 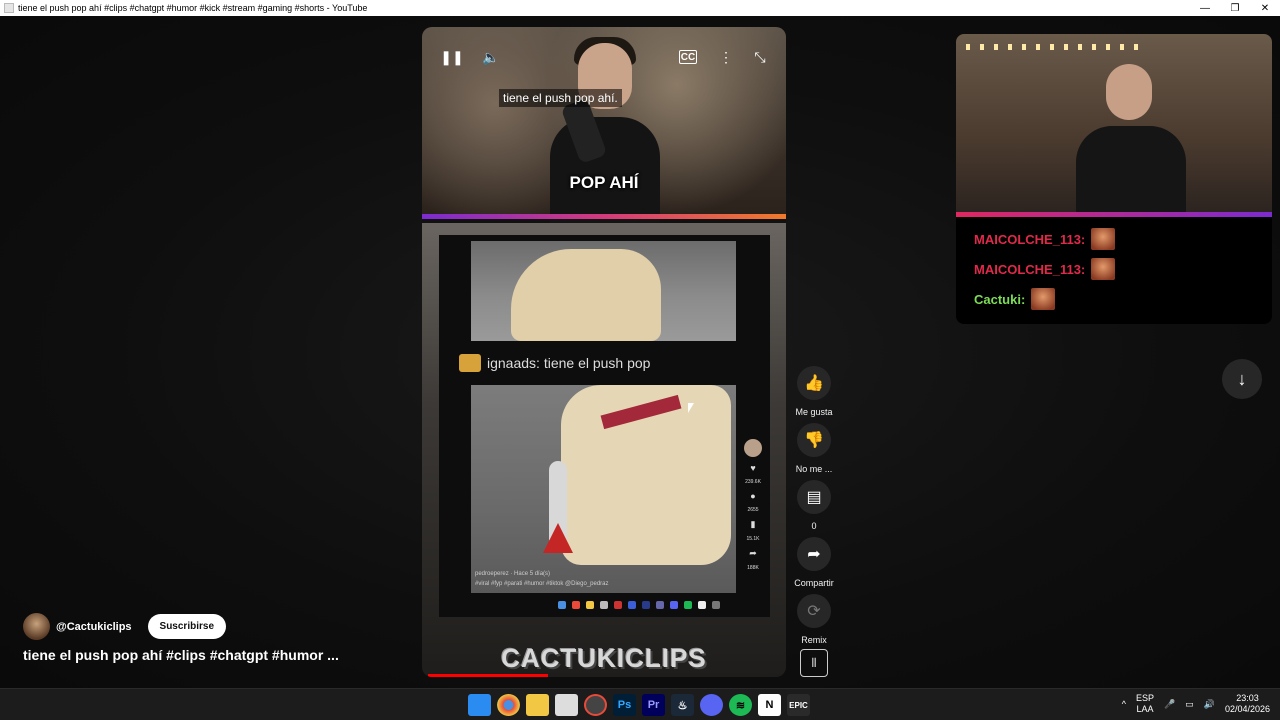 I want to click on clock: 23:03 02/04/2026, so click(x=1247, y=704).